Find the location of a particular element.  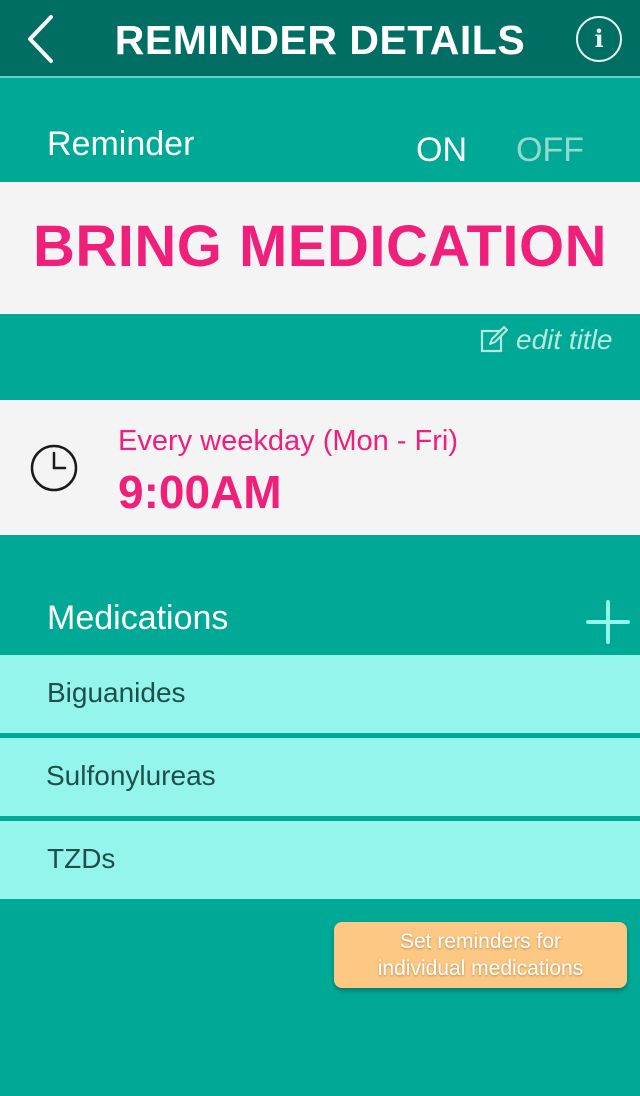

reminder-title-panel: BRING MEDICATION is located at coordinates (320, 248).